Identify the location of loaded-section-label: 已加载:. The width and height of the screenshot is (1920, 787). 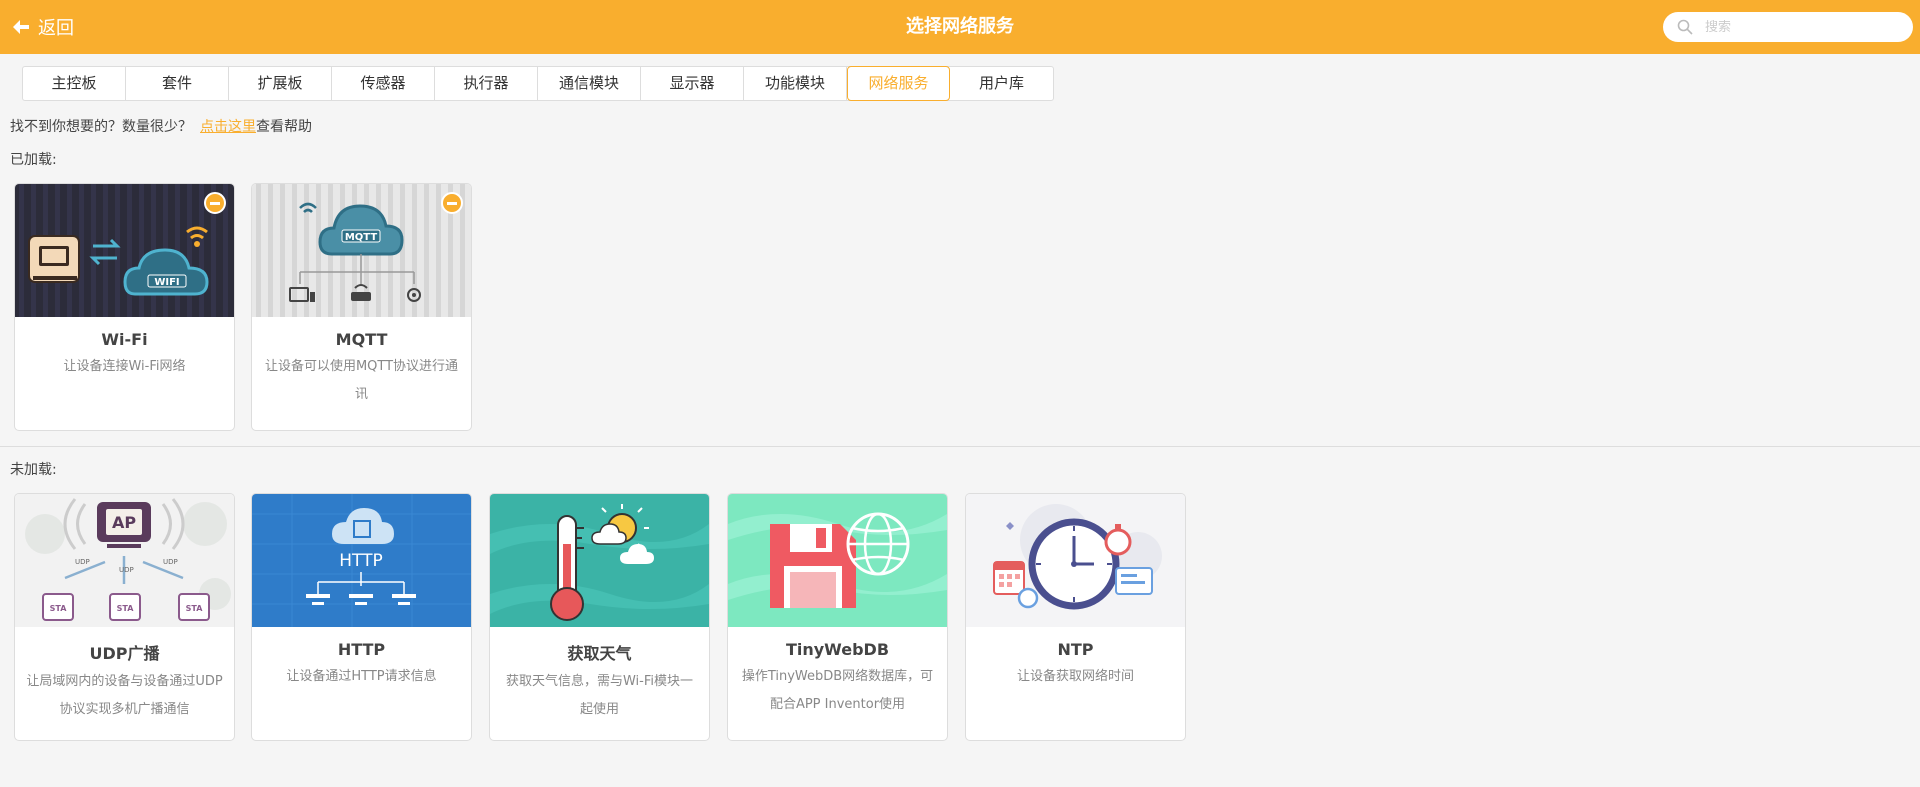
(33, 160).